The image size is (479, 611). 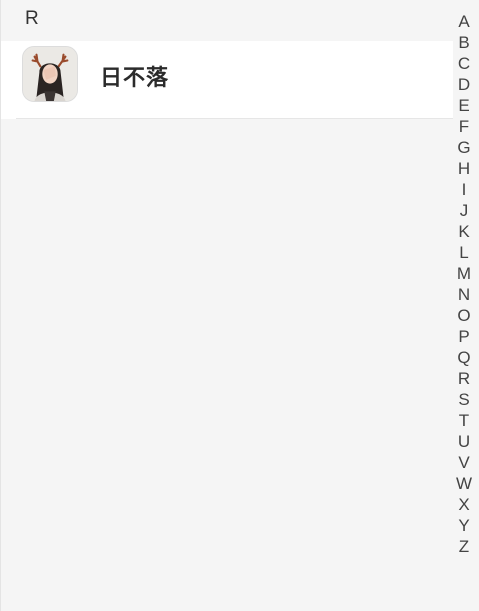 I want to click on index-letter-v: V, so click(x=463, y=462).